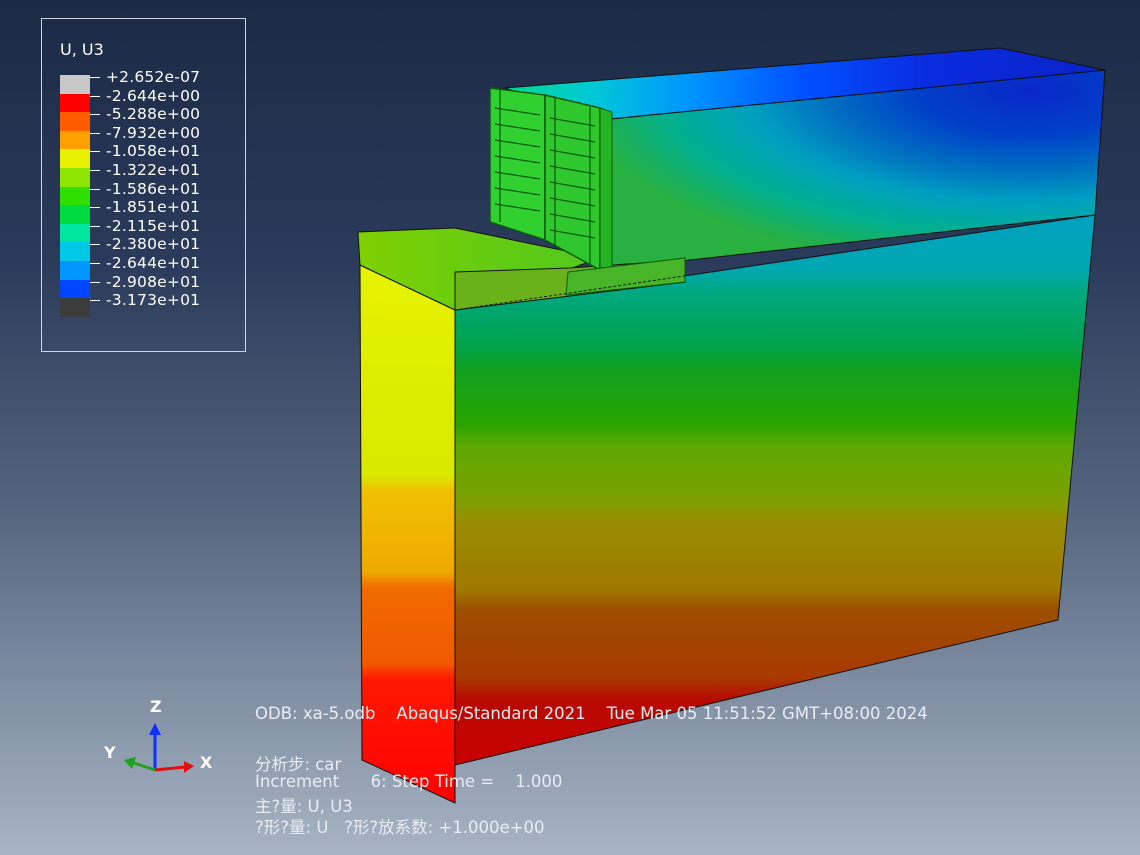 This screenshot has height=855, width=1140. What do you see at coordinates (153, 244) in the screenshot?
I see `legend-label: -2.380e+01` at bounding box center [153, 244].